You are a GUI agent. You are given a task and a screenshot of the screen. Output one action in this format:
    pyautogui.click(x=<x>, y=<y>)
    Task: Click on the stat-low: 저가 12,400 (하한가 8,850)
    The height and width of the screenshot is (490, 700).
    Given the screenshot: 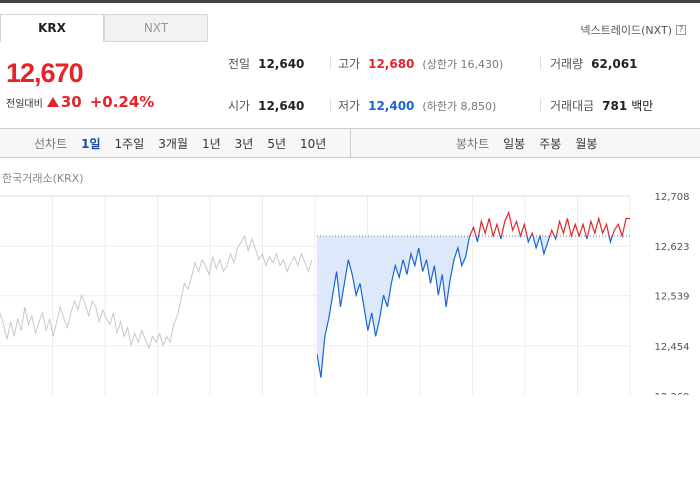 What is the action you would take?
    pyautogui.click(x=417, y=105)
    